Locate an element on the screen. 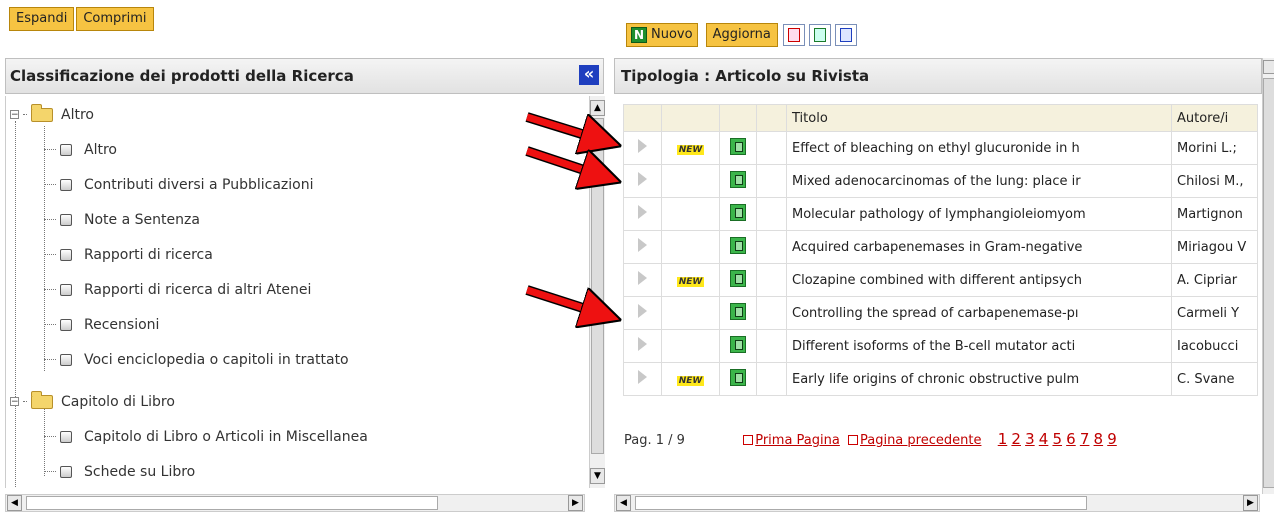 This screenshot has width=1274, height=516. right-horizontal-scrollbar: ◀ ▶ is located at coordinates (937, 503).